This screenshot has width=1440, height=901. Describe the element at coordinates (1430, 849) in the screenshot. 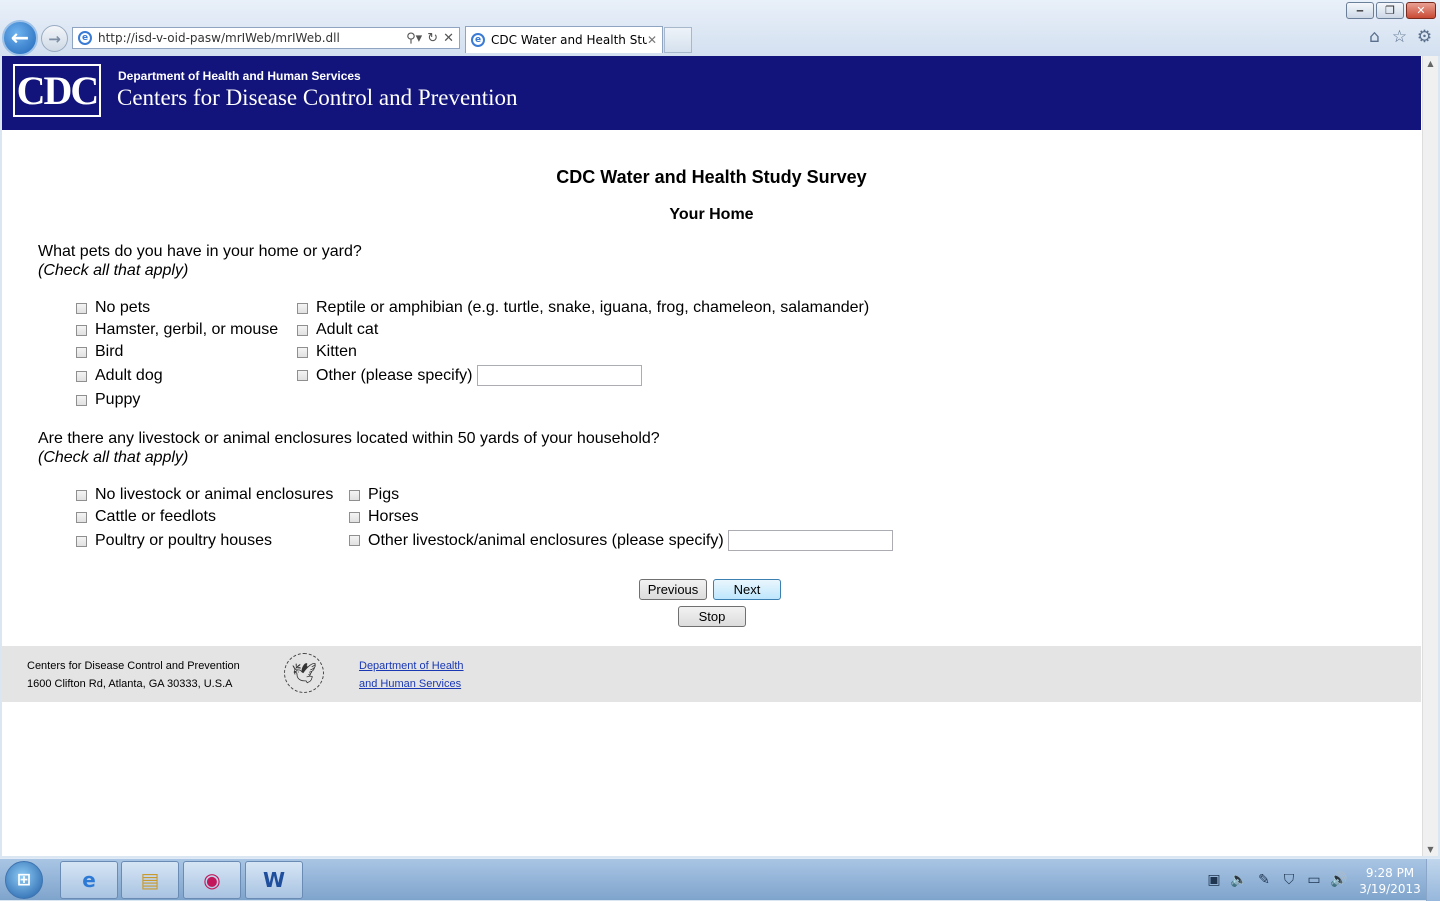

I see `scroll-down-icon: ▼` at that location.